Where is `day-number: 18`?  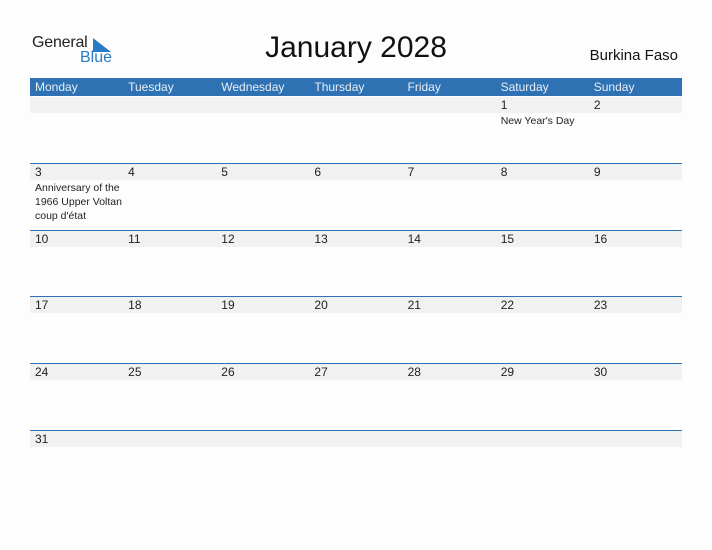
day-number: 18 is located at coordinates (135, 305).